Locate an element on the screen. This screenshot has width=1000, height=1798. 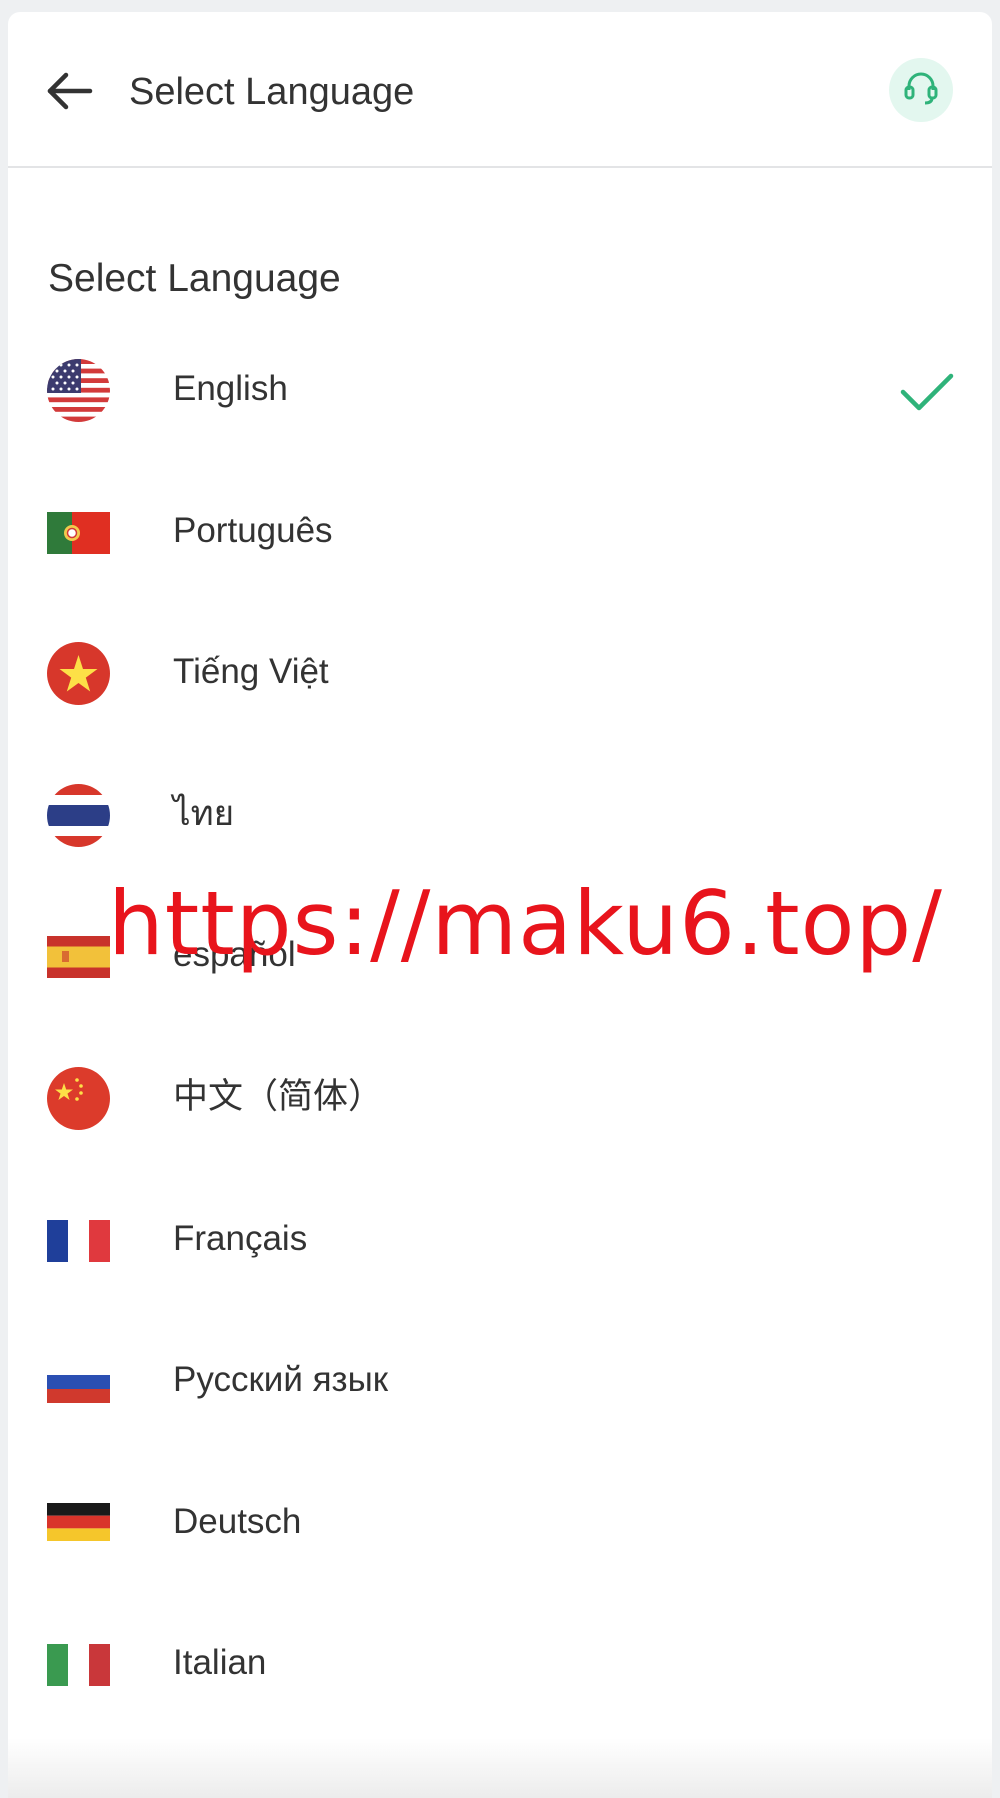
vietnam-flag-icon is located at coordinates (78, 674).